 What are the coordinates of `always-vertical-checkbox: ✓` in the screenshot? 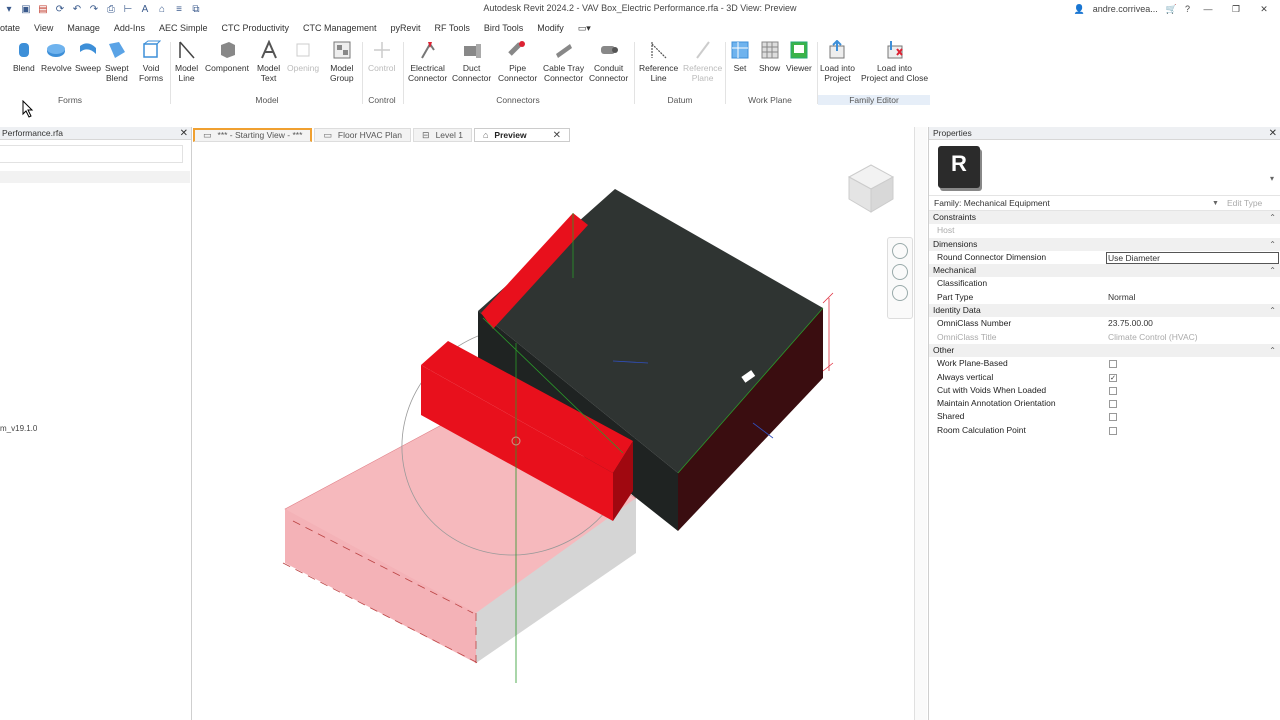 It's located at (1113, 377).